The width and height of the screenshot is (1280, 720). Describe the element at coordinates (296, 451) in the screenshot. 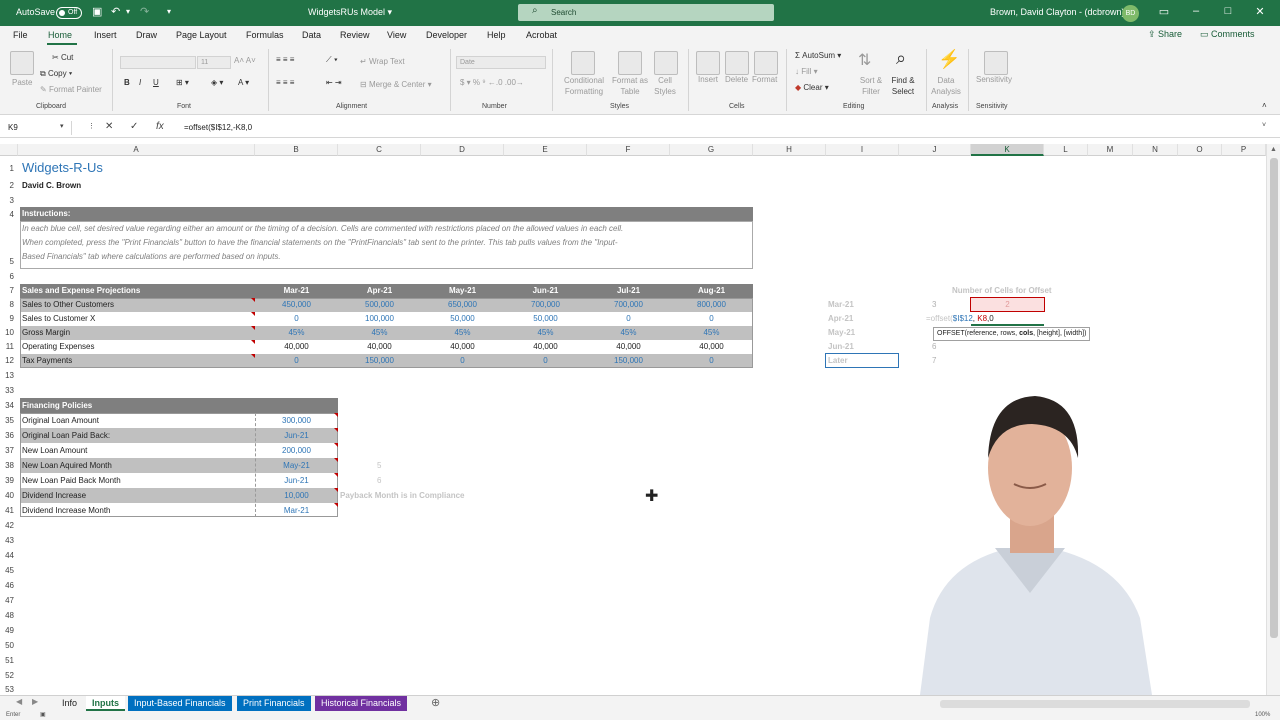

I see `financing-value: 200,000` at that location.